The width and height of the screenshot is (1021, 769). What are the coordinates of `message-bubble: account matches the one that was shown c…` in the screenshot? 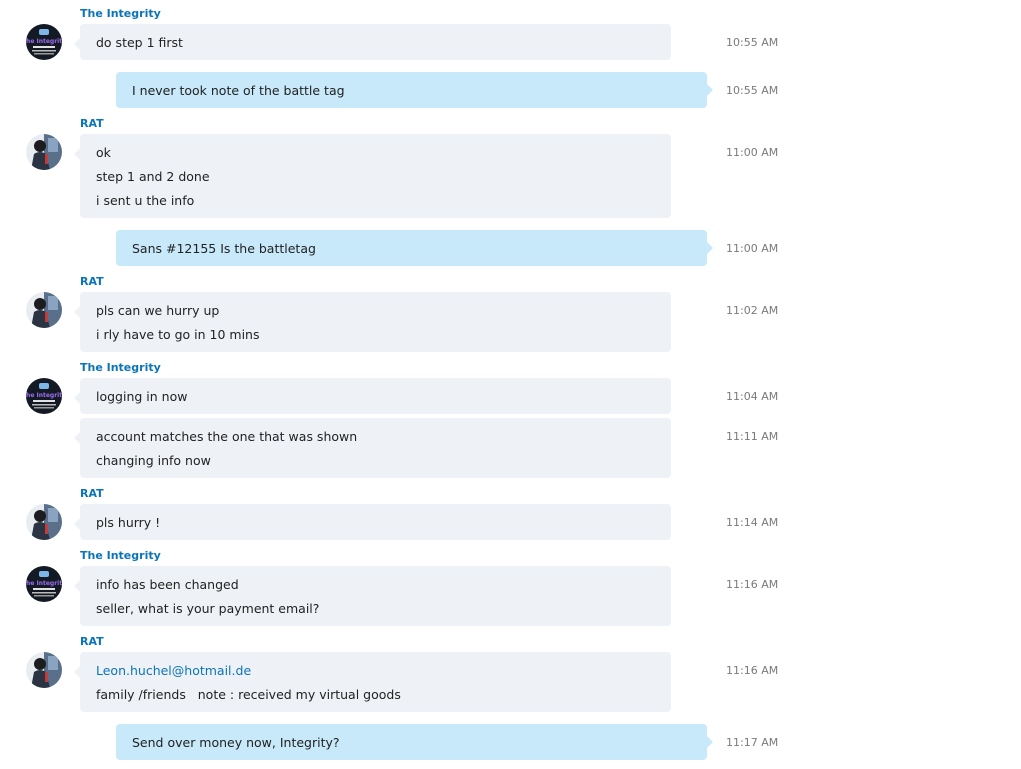 It's located at (372, 448).